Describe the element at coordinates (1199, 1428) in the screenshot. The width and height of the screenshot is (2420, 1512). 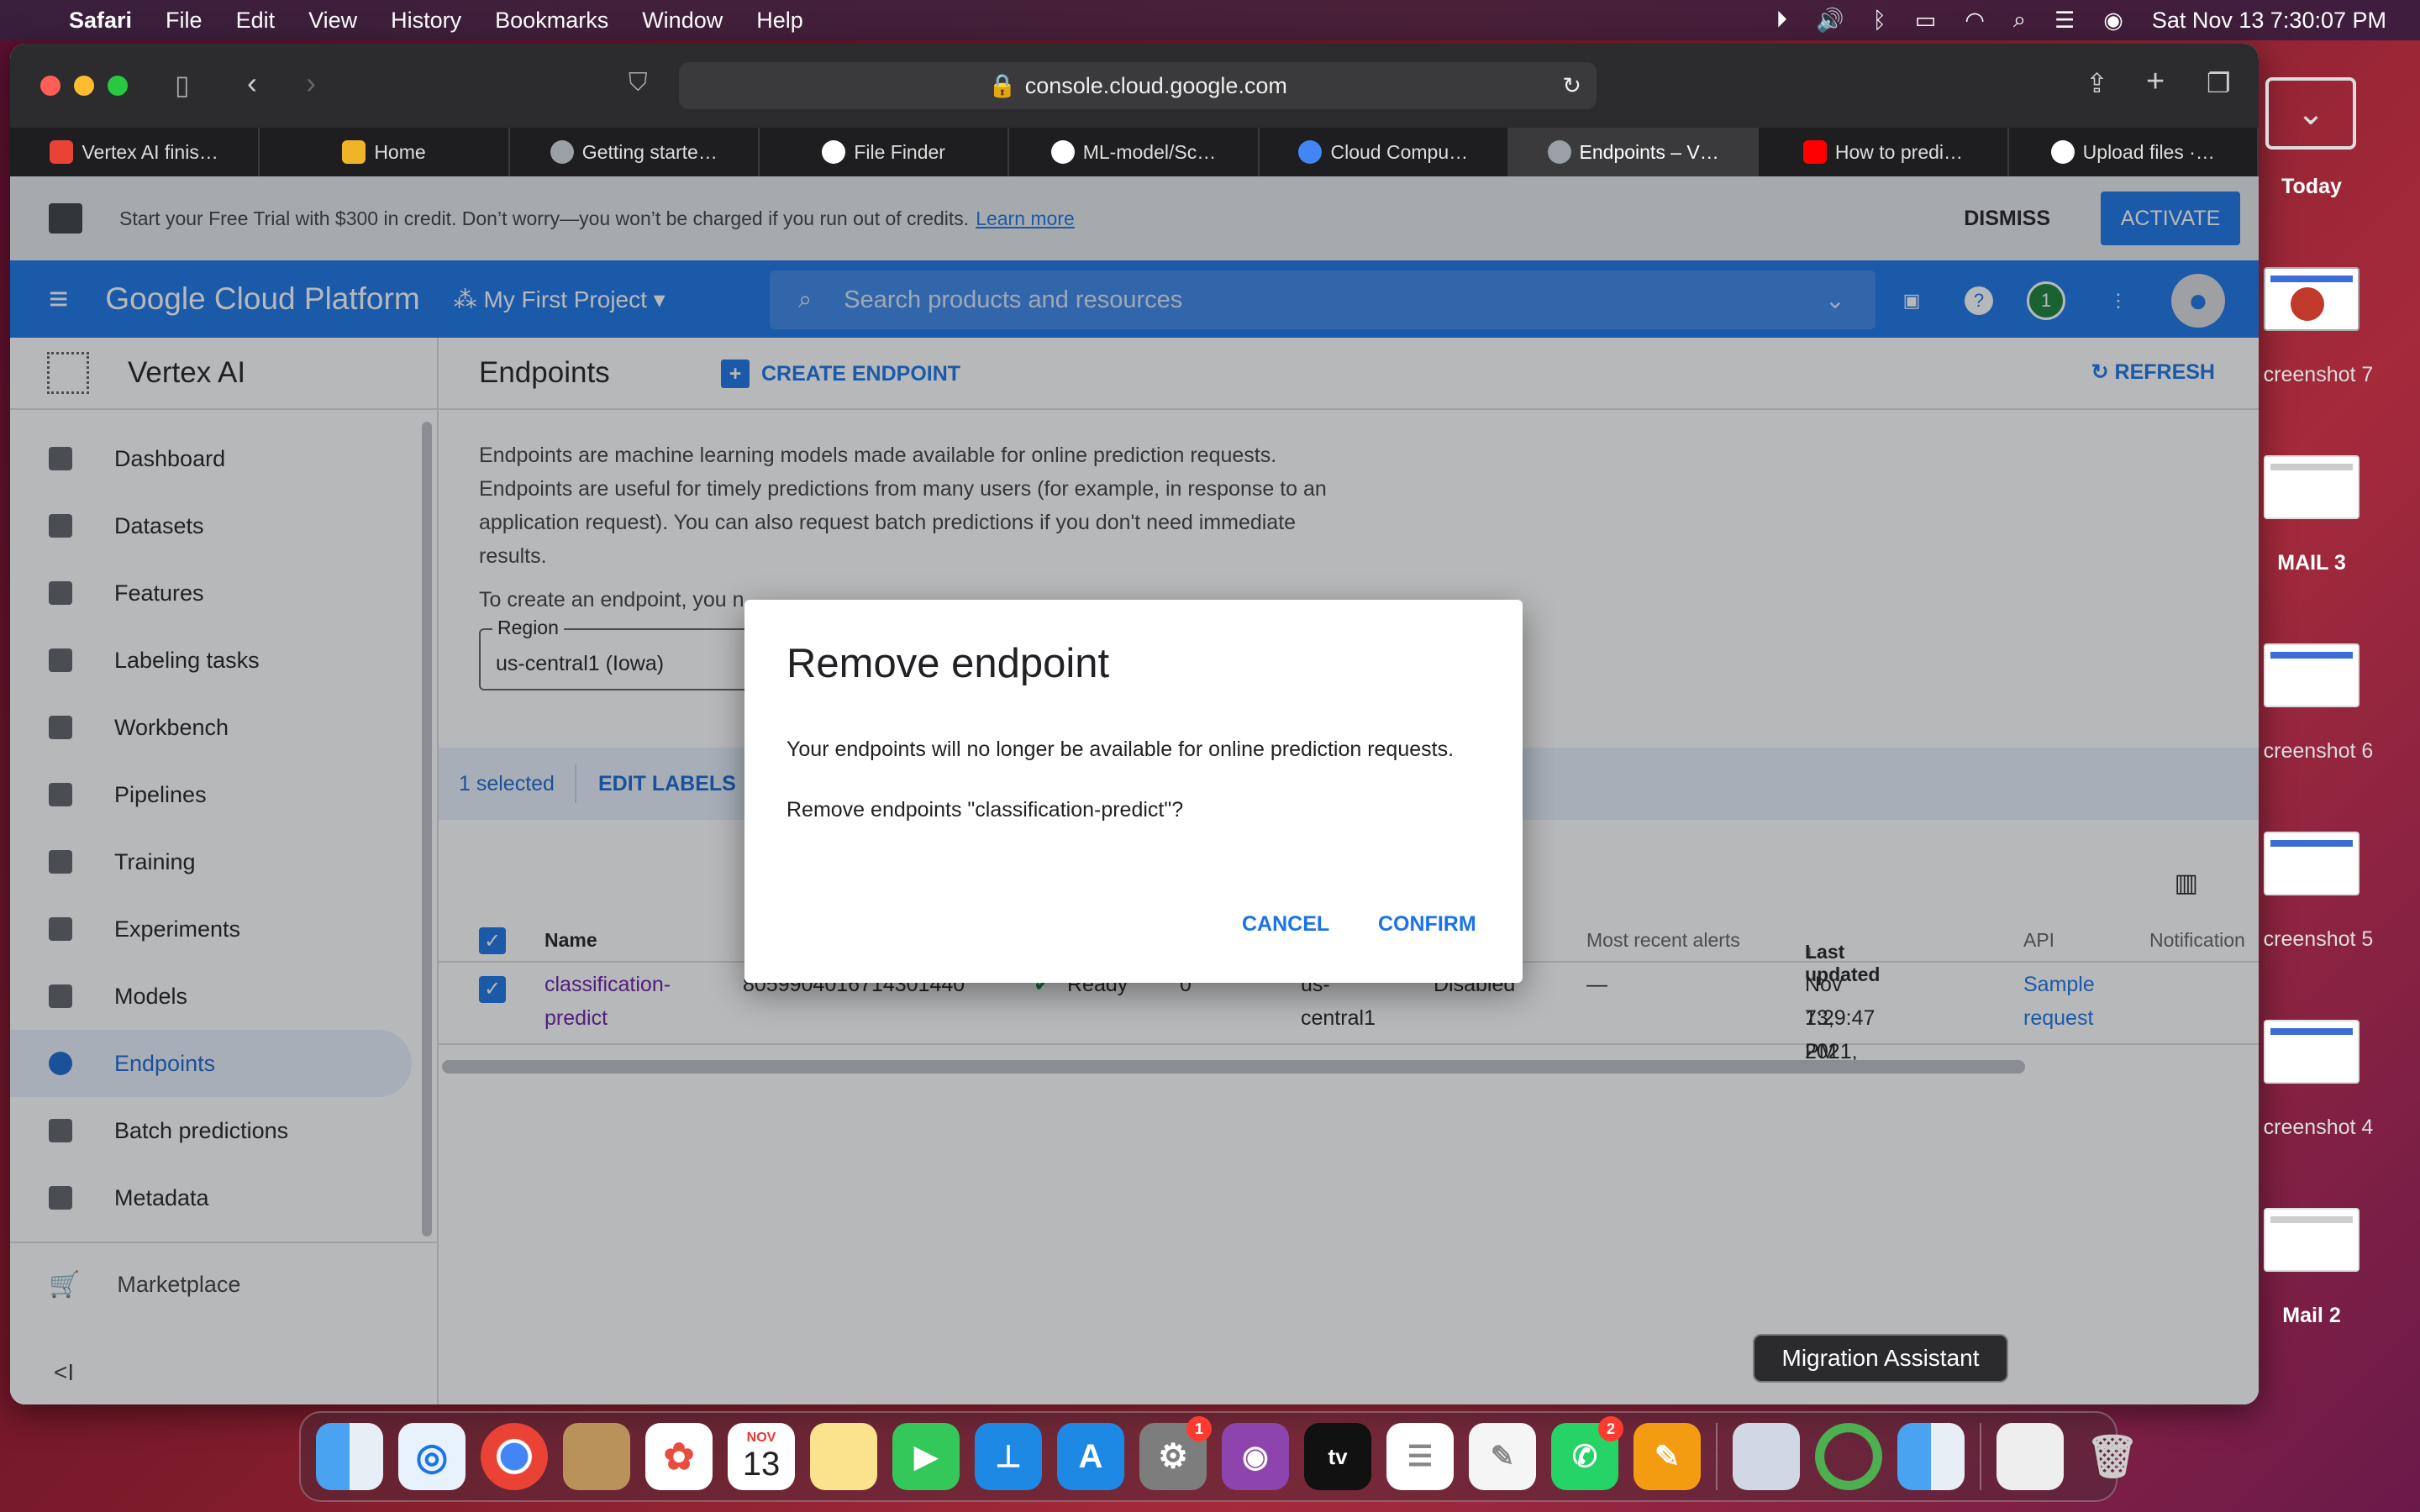
I see `settings-badge: 1` at that location.